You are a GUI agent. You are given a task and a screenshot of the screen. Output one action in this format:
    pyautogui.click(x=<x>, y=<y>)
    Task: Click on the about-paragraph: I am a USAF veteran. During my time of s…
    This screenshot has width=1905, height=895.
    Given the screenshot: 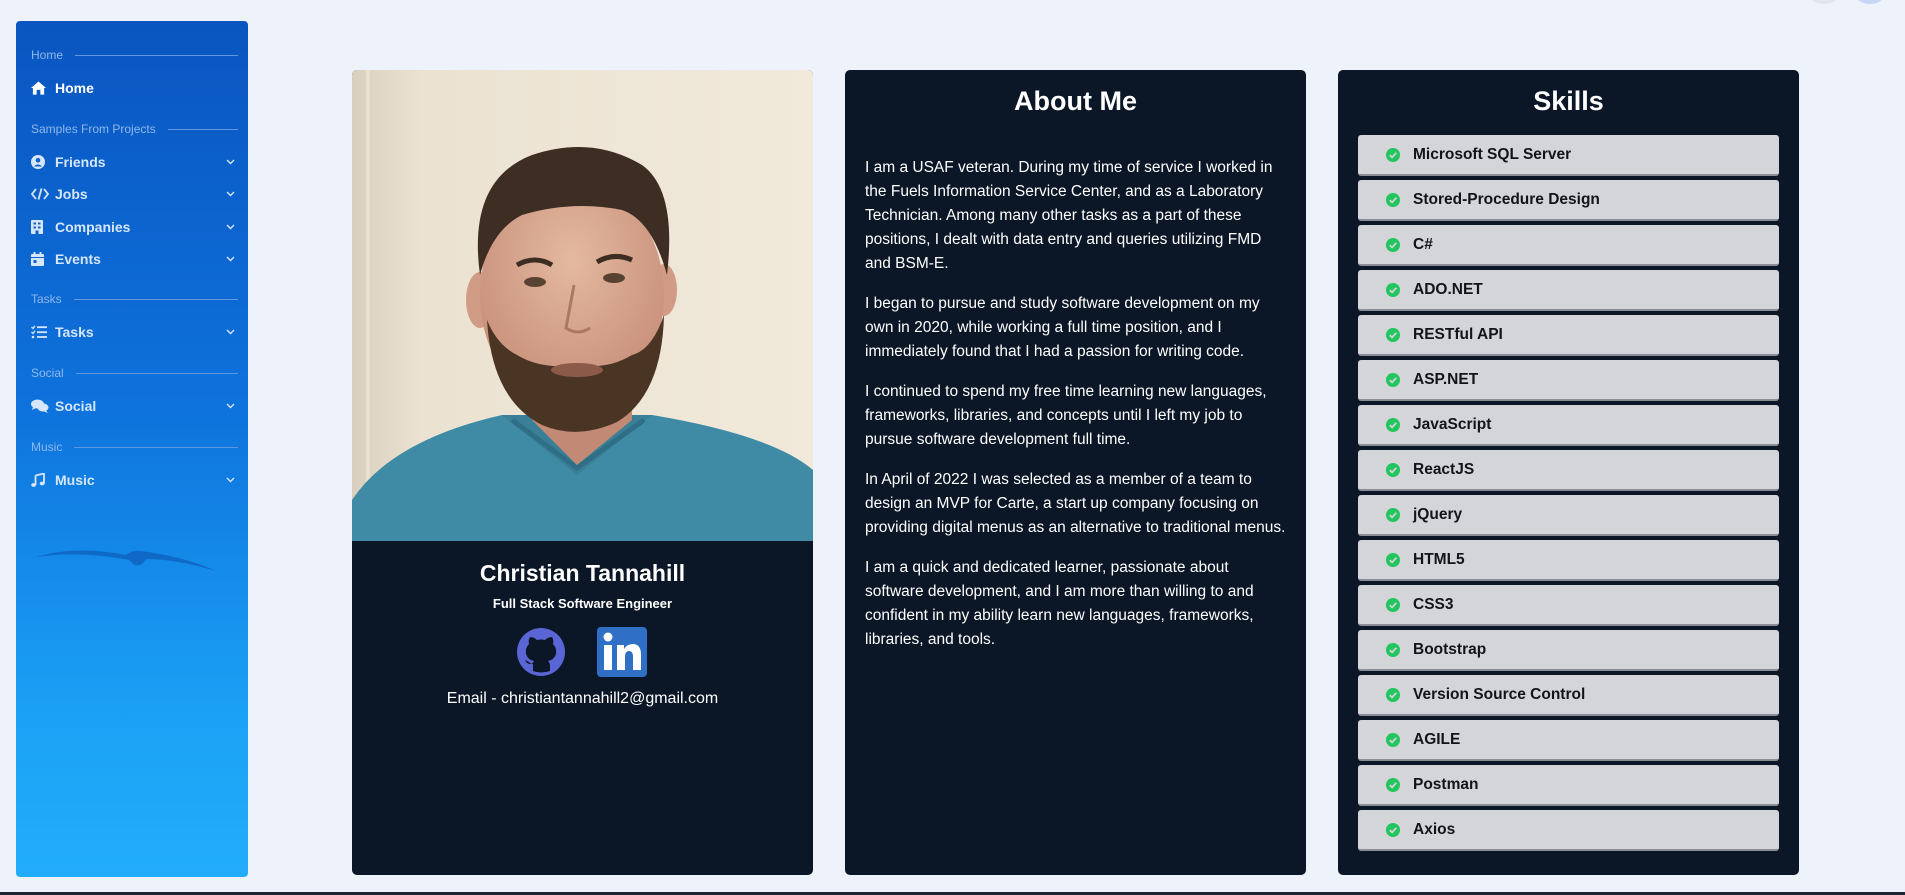 What is the action you would take?
    pyautogui.click(x=1069, y=215)
    